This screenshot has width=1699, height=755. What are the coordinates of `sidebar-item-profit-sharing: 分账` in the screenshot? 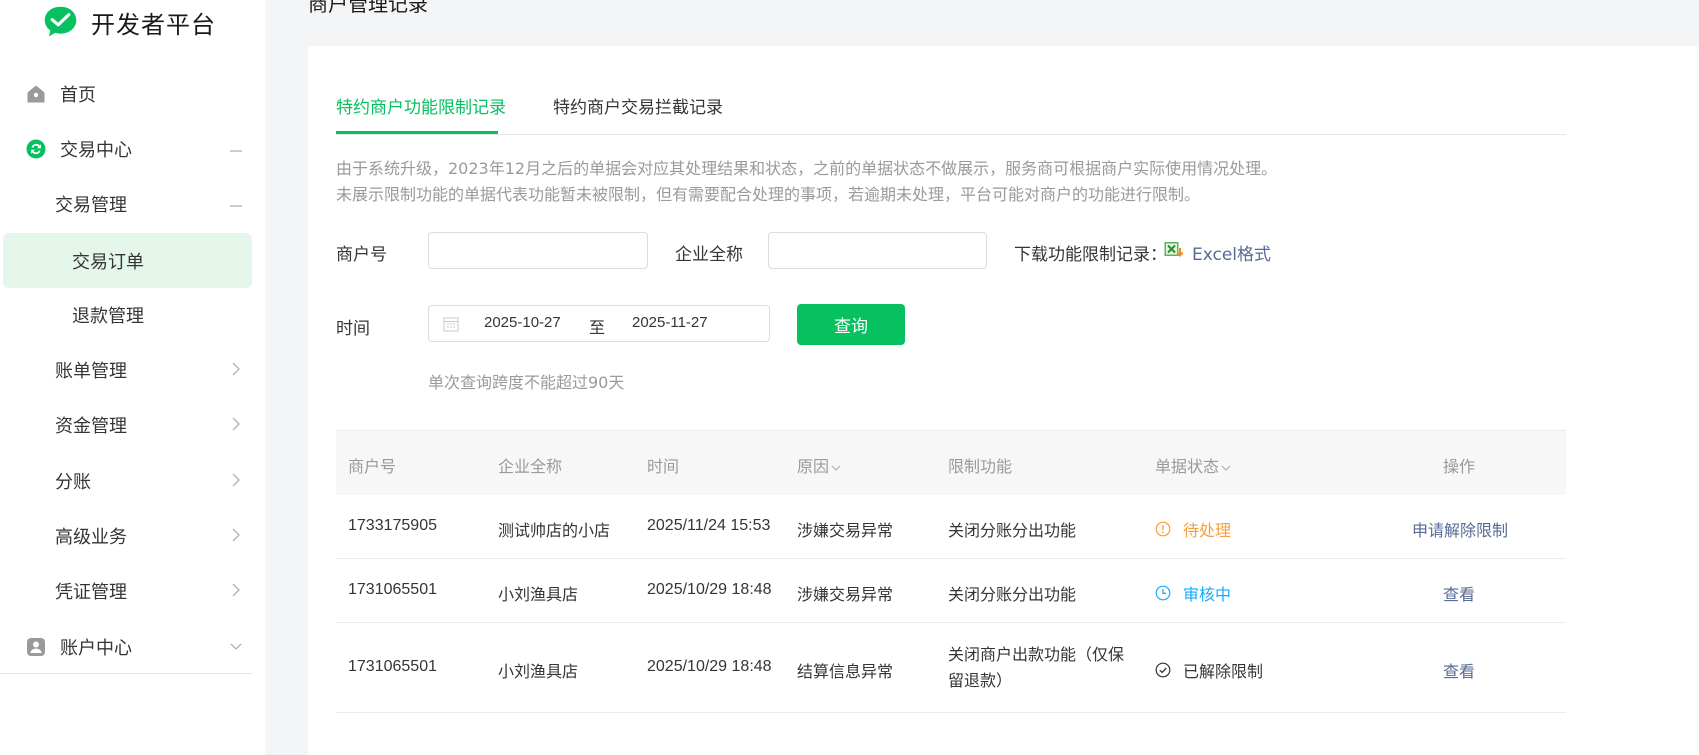 It's located at (132, 480).